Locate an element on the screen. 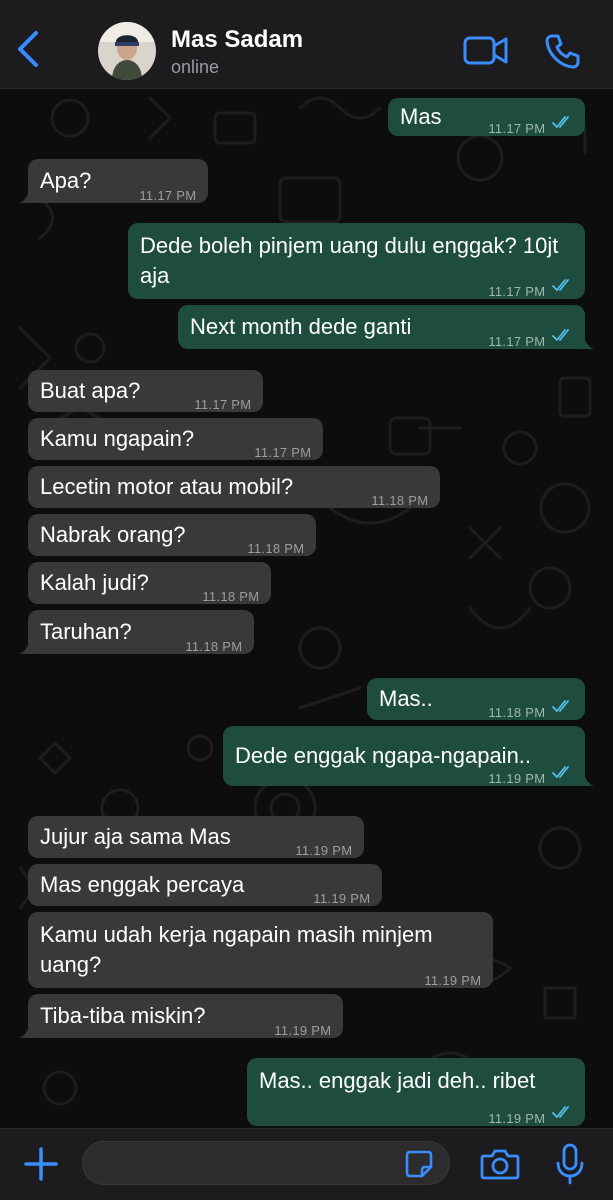 This screenshot has width=613, height=1200. phone-icon is located at coordinates (562, 51).